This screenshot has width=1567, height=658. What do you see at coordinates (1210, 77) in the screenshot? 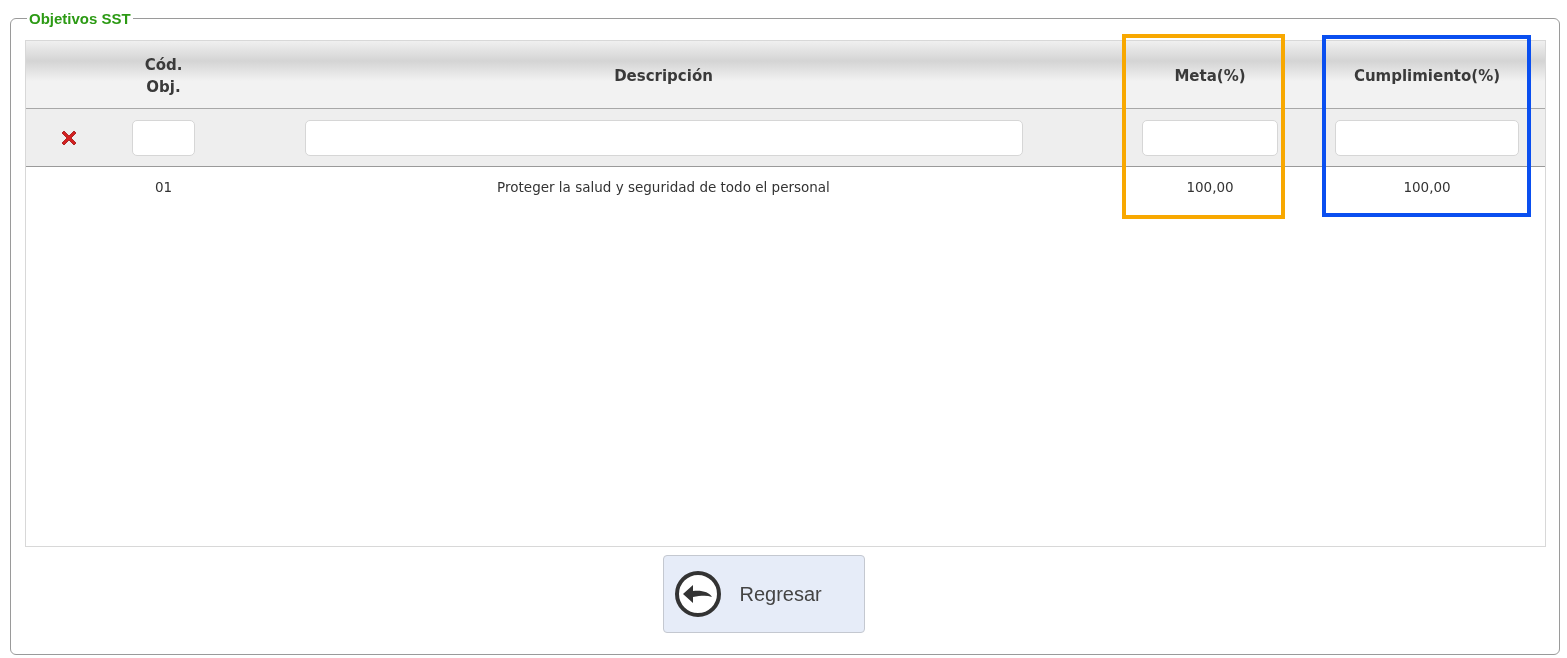
I see `column-header: Meta(%)` at bounding box center [1210, 77].